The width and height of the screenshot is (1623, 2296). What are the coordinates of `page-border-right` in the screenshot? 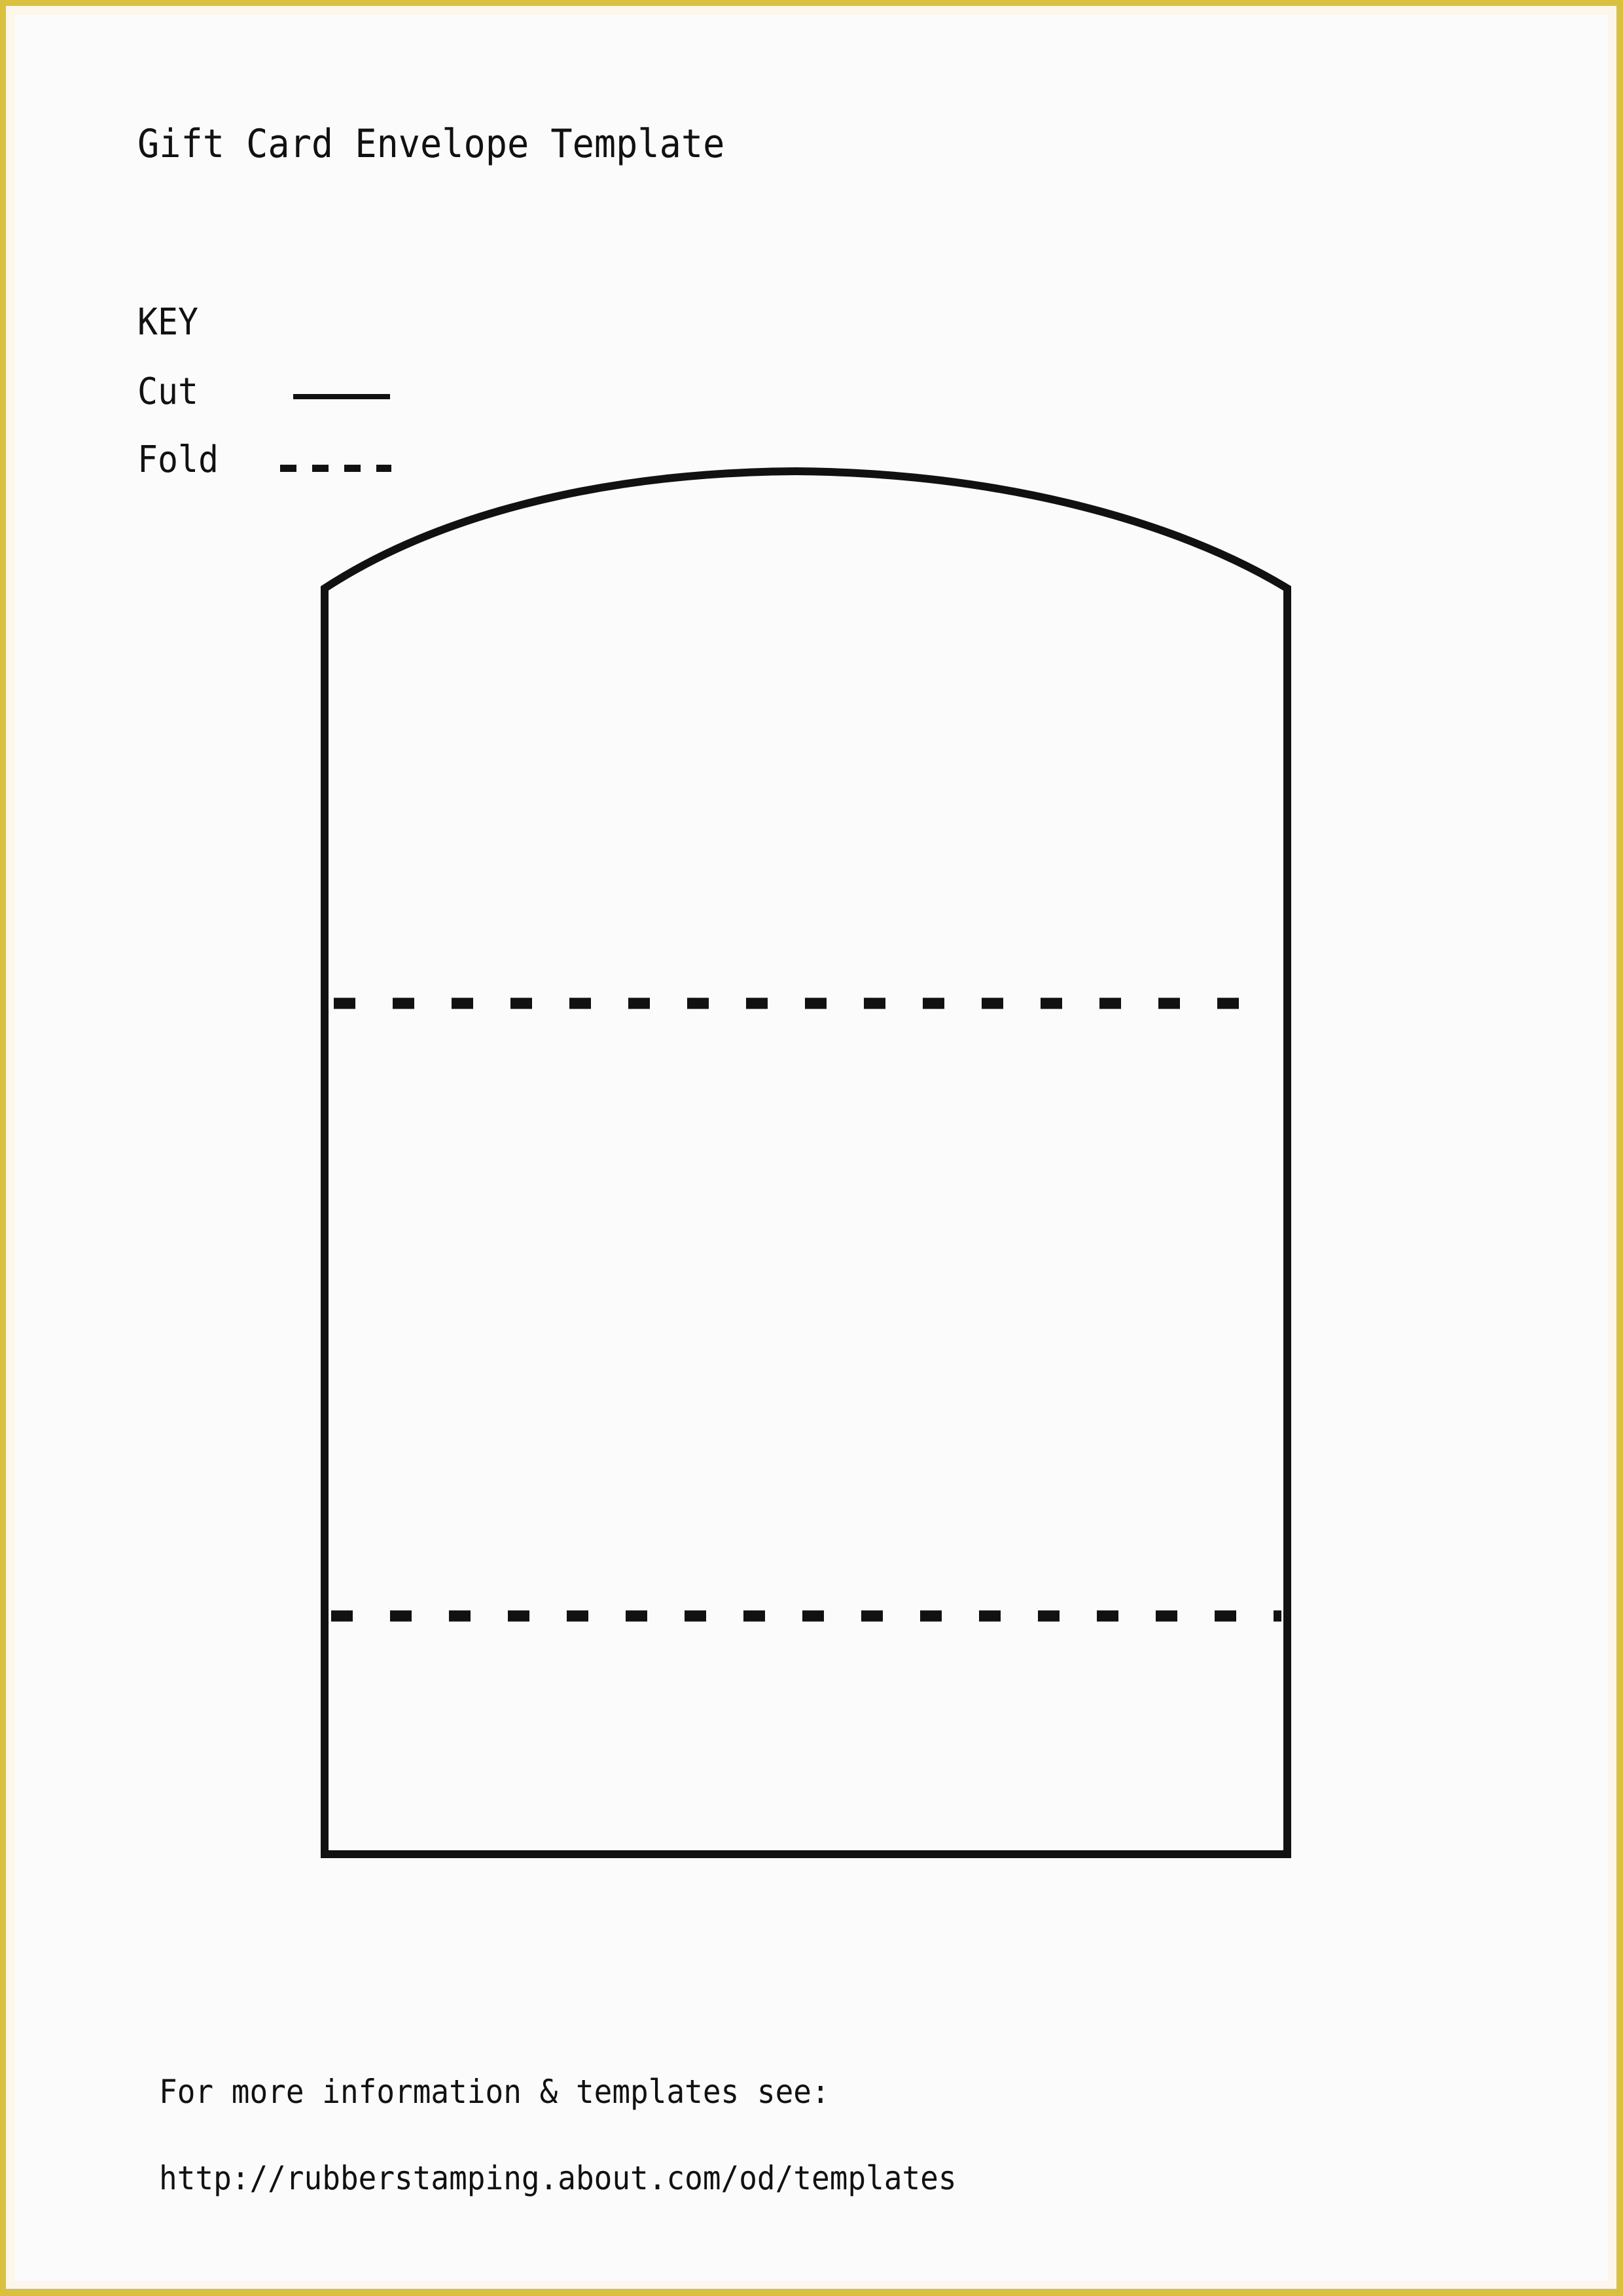 It's located at (1619, 1148).